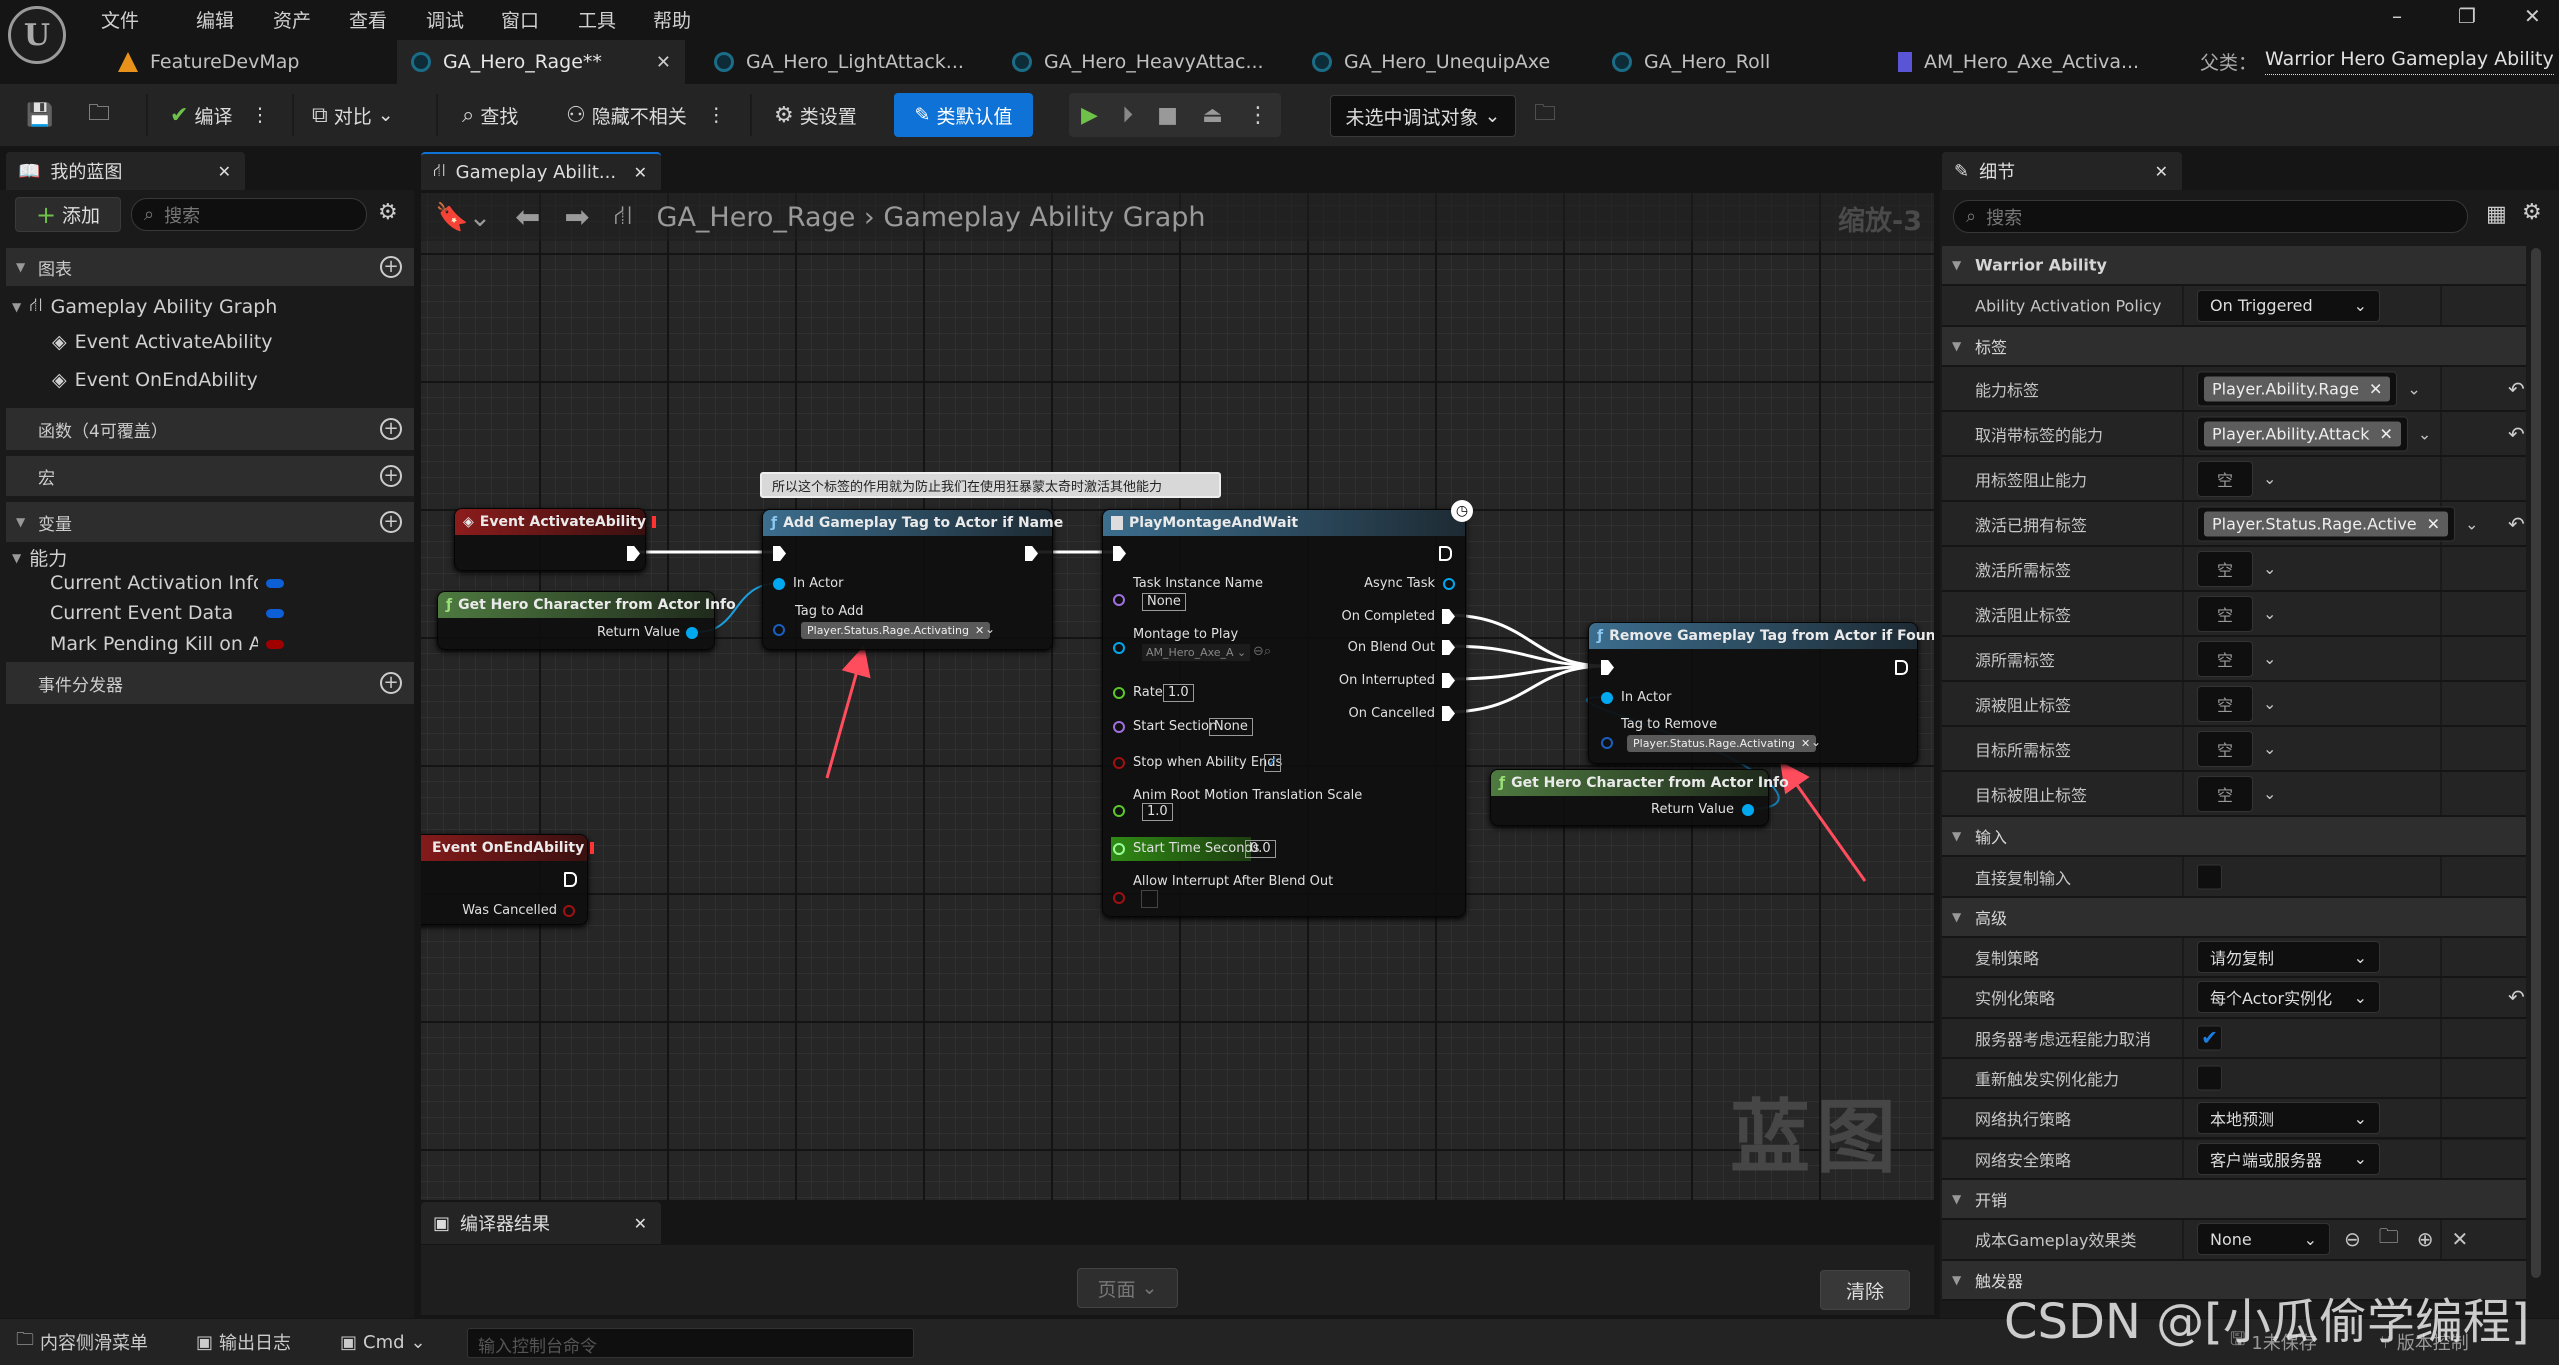 The width and height of the screenshot is (2559, 1365). I want to click on menu-item: 资产, so click(292, 19).